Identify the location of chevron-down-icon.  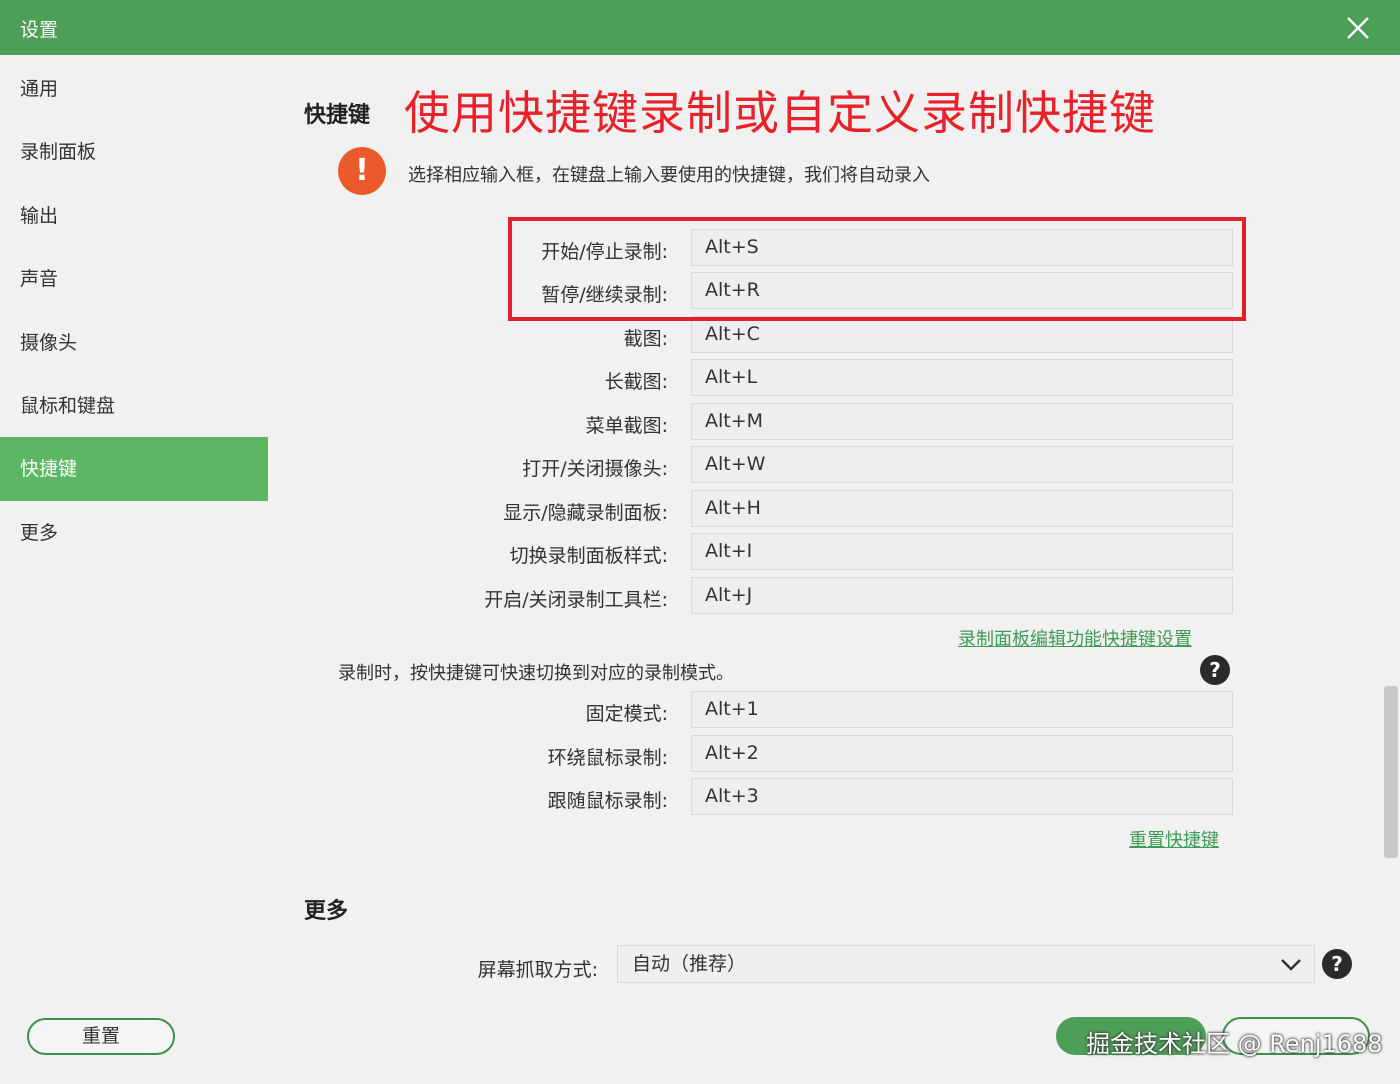
(1291, 965).